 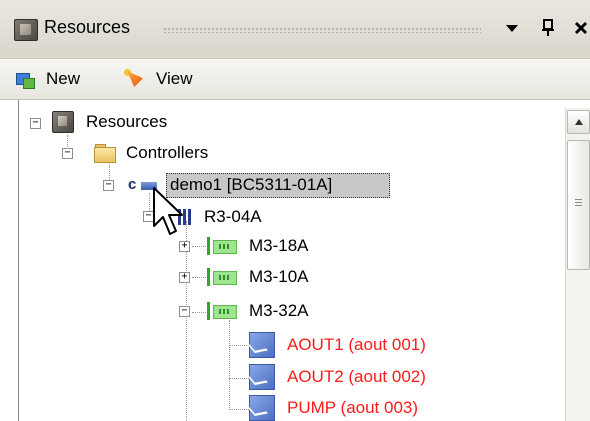 I want to click on resources-icon, so click(x=63, y=122).